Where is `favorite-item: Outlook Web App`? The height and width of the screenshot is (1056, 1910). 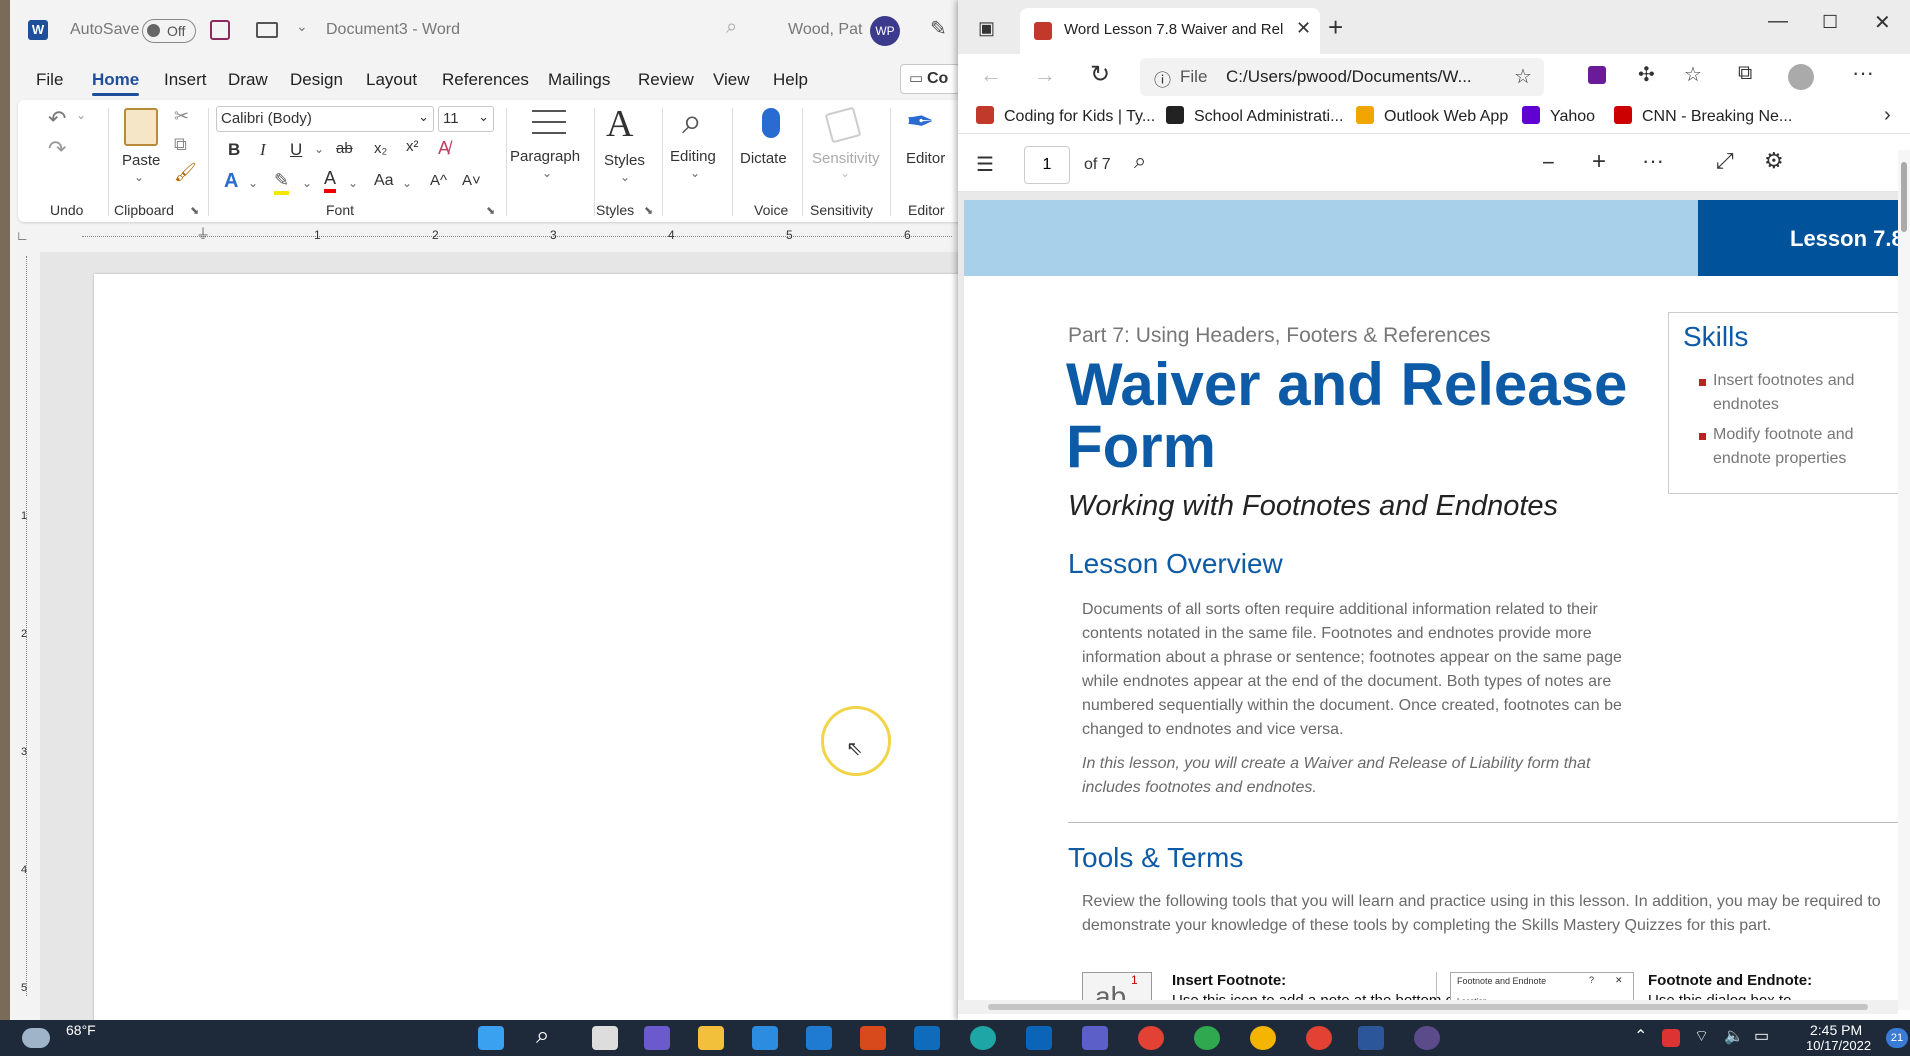
favorite-item: Outlook Web App is located at coordinates (1432, 116).